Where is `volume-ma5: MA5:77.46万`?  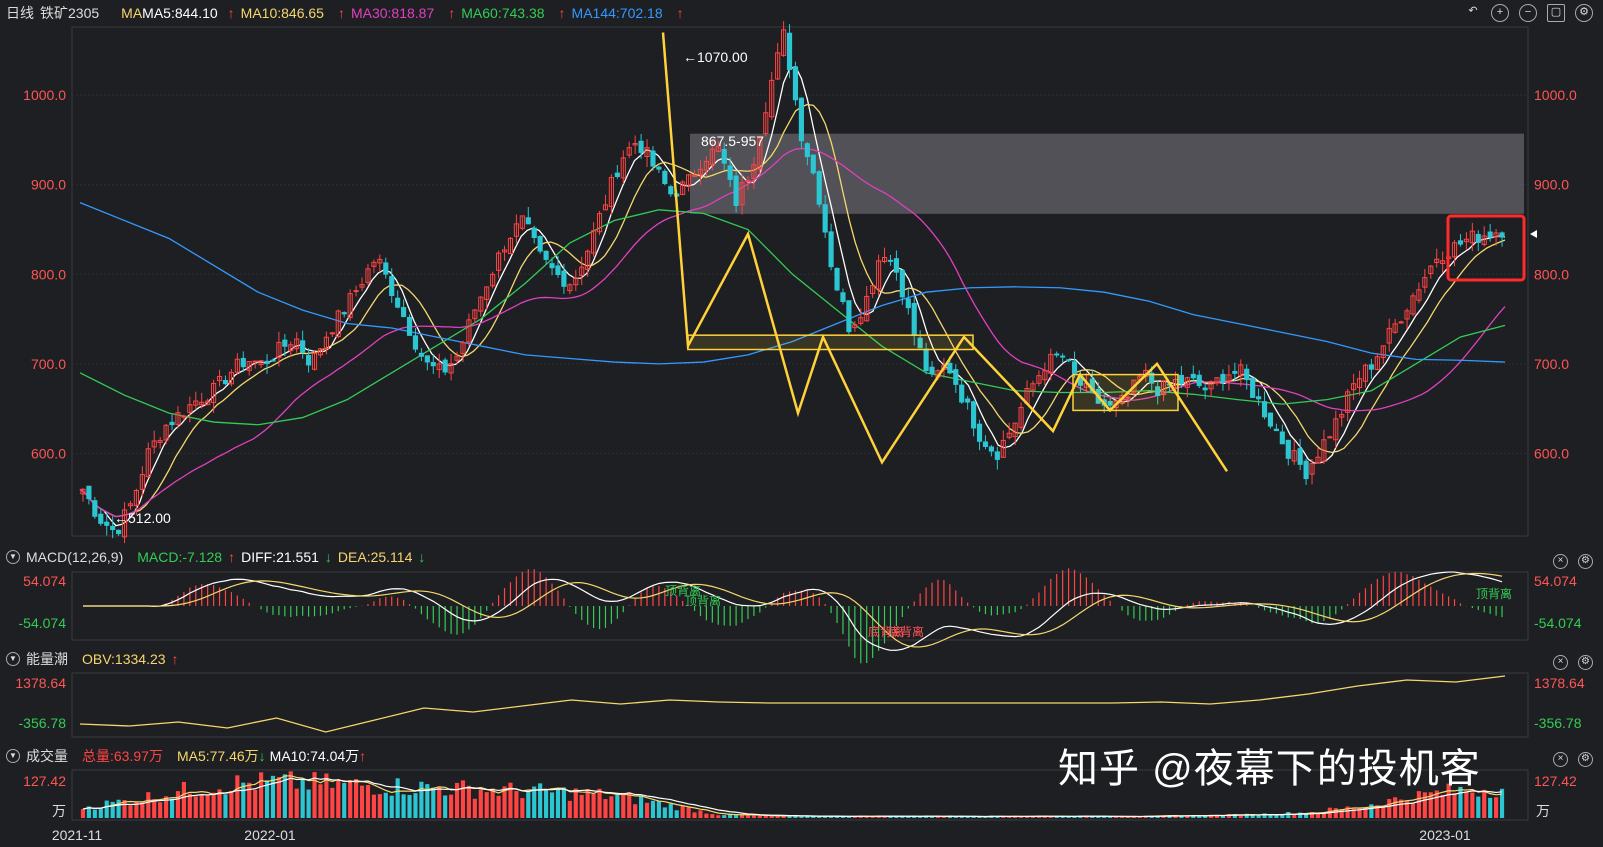
volume-ma5: MA5:77.46万 is located at coordinates (217, 756).